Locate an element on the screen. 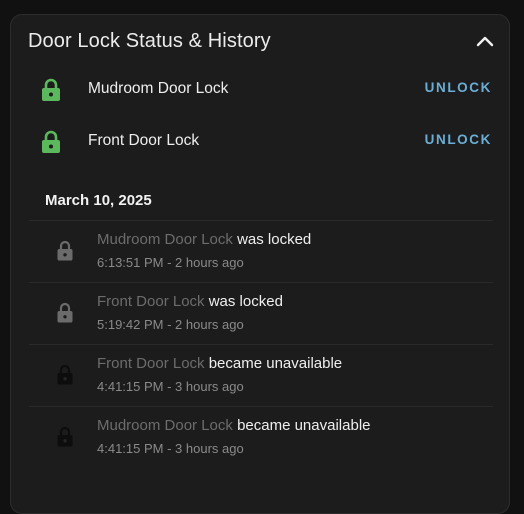  history-text: Front Door Lock was locked is located at coordinates (190, 301).